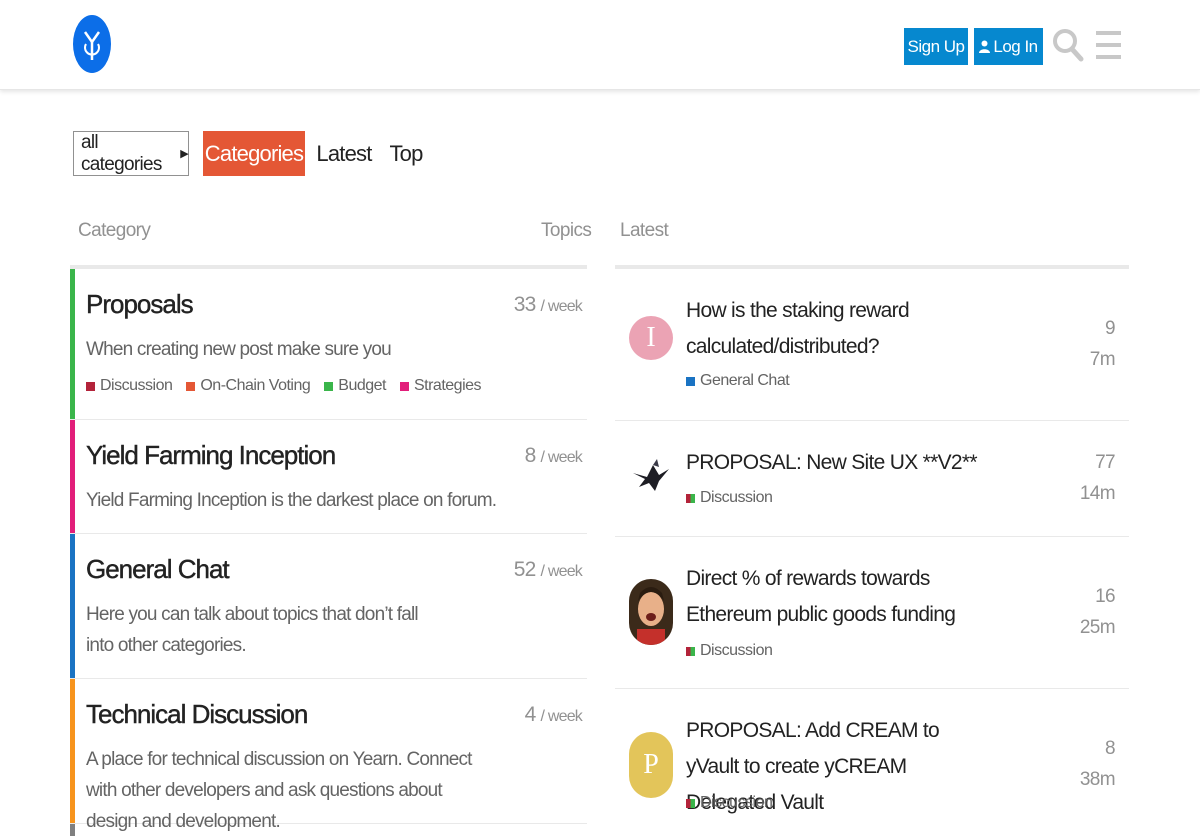  I want to click on category-topic-count: 8 / week, so click(553, 456).